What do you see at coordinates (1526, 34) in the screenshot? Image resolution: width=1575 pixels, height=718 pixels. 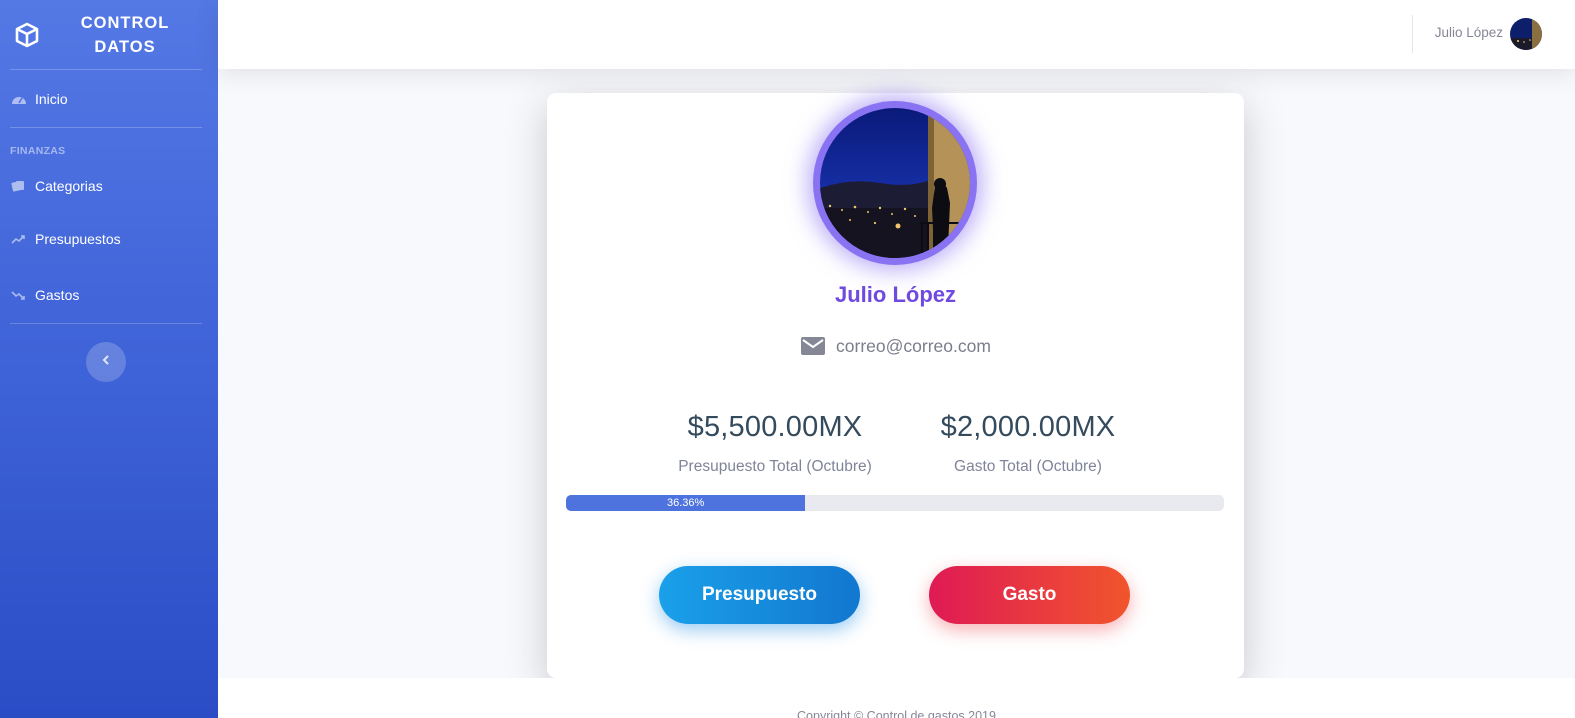 I see `avatar` at bounding box center [1526, 34].